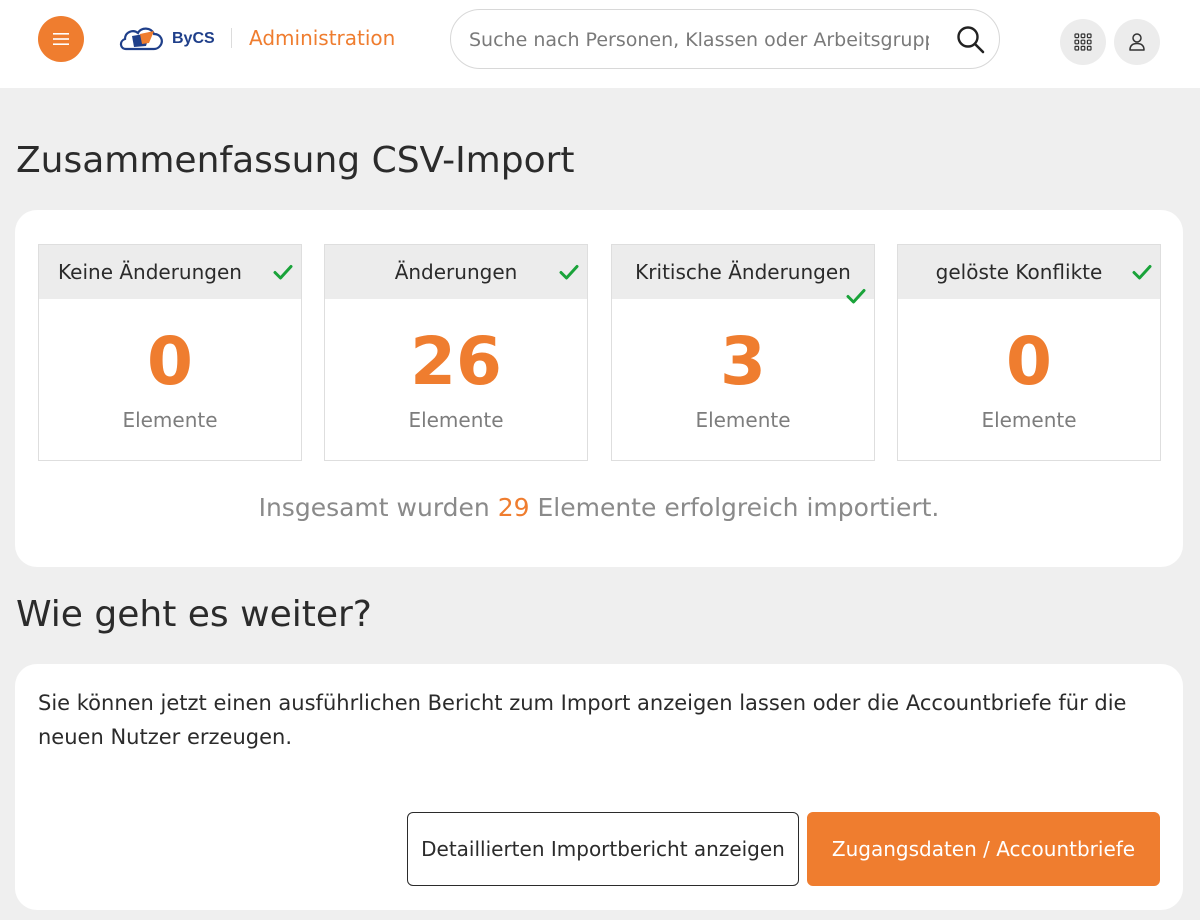  What do you see at coordinates (150, 272) in the screenshot?
I see `stat-label: Keine Änderungen` at bounding box center [150, 272].